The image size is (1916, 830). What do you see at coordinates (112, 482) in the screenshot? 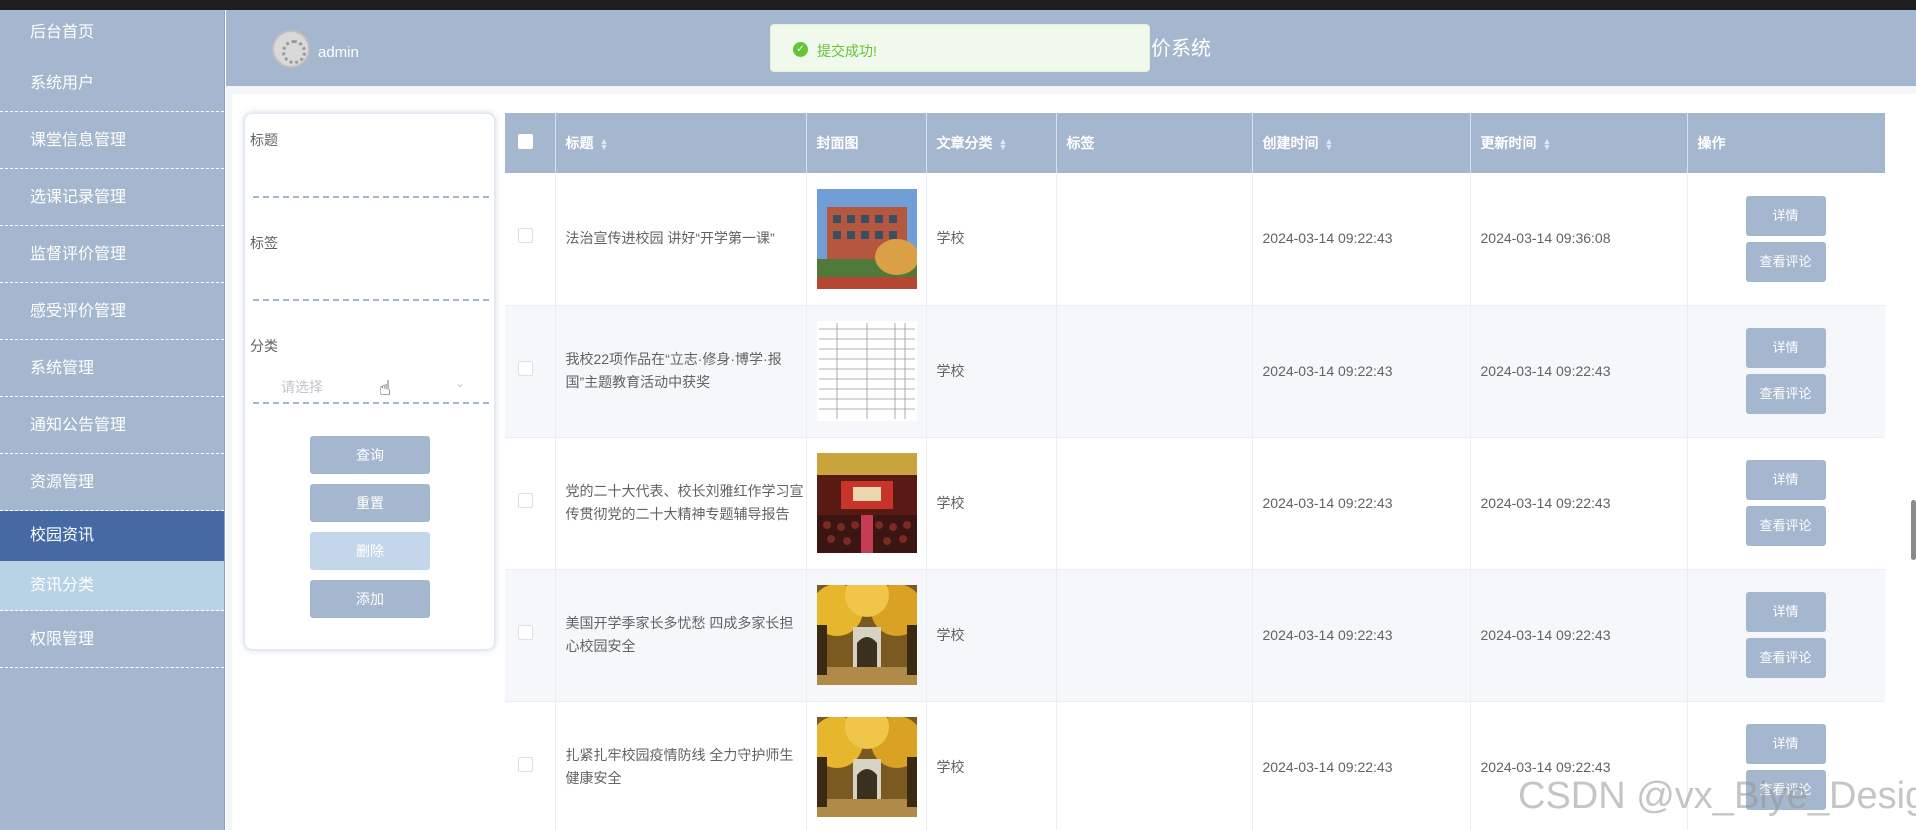
I see `sidebar-item-resources: 资源管理` at bounding box center [112, 482].